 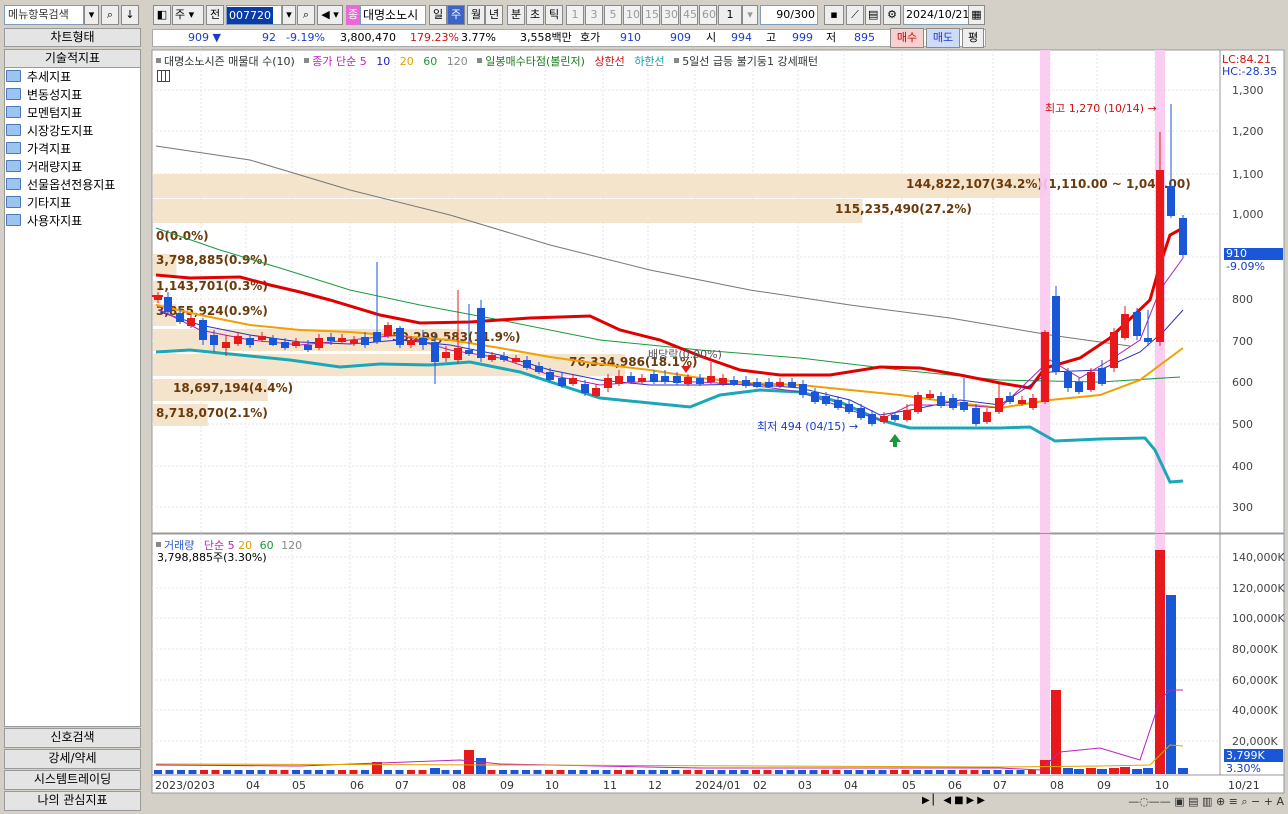 What do you see at coordinates (943, 38) in the screenshot?
I see `sell-button: 매도` at bounding box center [943, 38].